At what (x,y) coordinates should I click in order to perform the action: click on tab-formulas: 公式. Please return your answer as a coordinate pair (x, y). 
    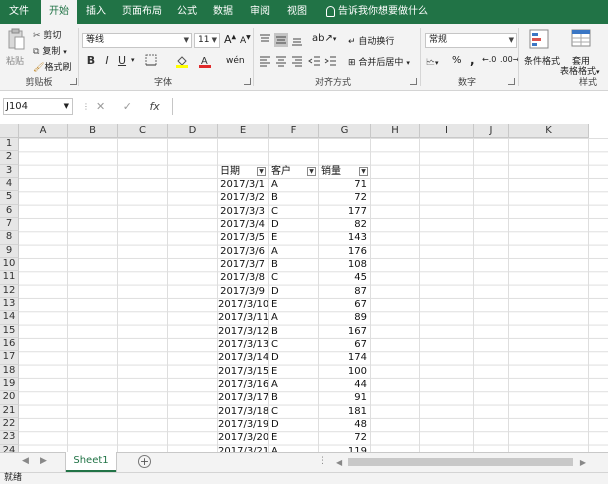
    Looking at the image, I should click on (187, 12).